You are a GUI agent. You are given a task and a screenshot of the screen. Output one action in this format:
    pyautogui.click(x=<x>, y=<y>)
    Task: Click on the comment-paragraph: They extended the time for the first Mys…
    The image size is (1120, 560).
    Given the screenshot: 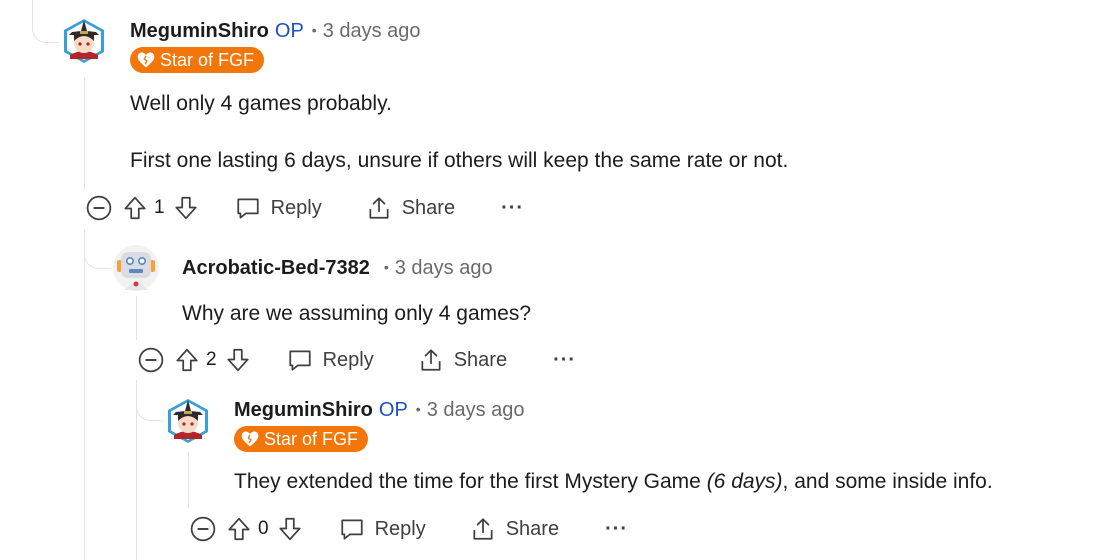 What is the action you would take?
    pyautogui.click(x=613, y=482)
    